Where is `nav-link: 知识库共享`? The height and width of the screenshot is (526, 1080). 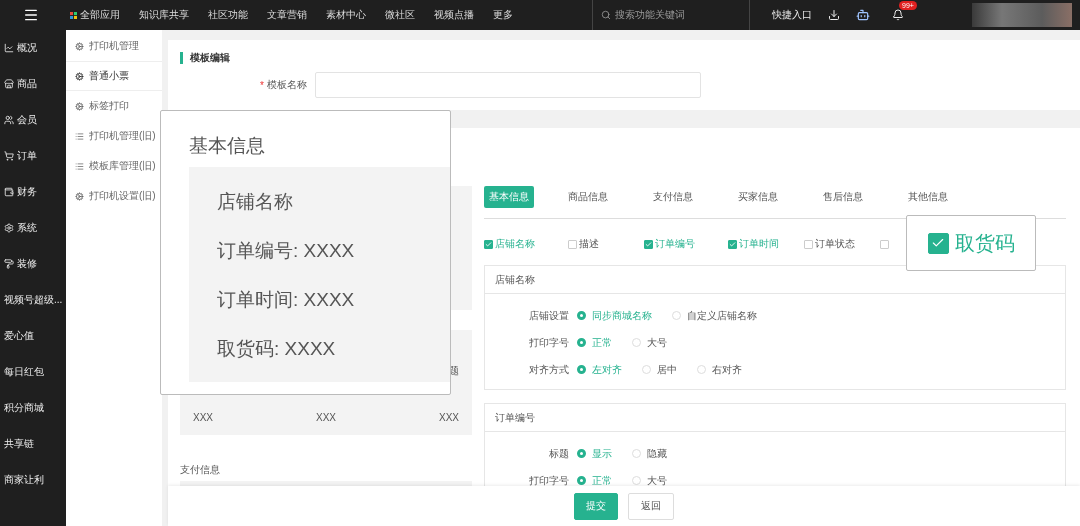 nav-link: 知识库共享 is located at coordinates (164, 15).